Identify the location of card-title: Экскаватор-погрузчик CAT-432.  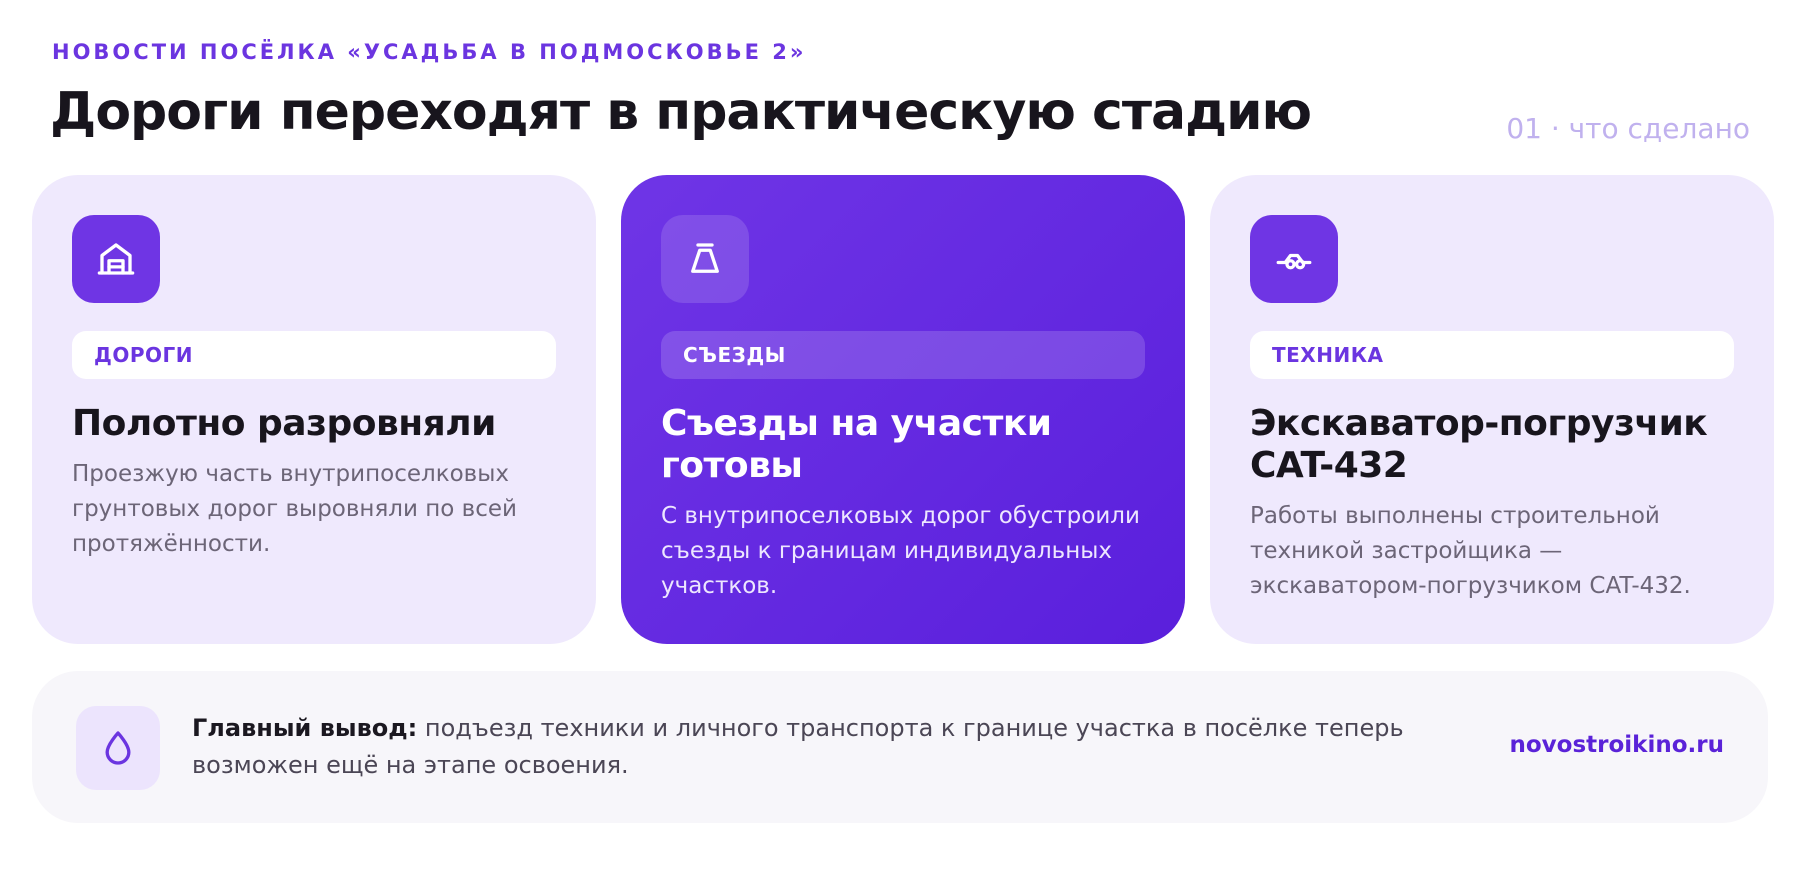
(1479, 444).